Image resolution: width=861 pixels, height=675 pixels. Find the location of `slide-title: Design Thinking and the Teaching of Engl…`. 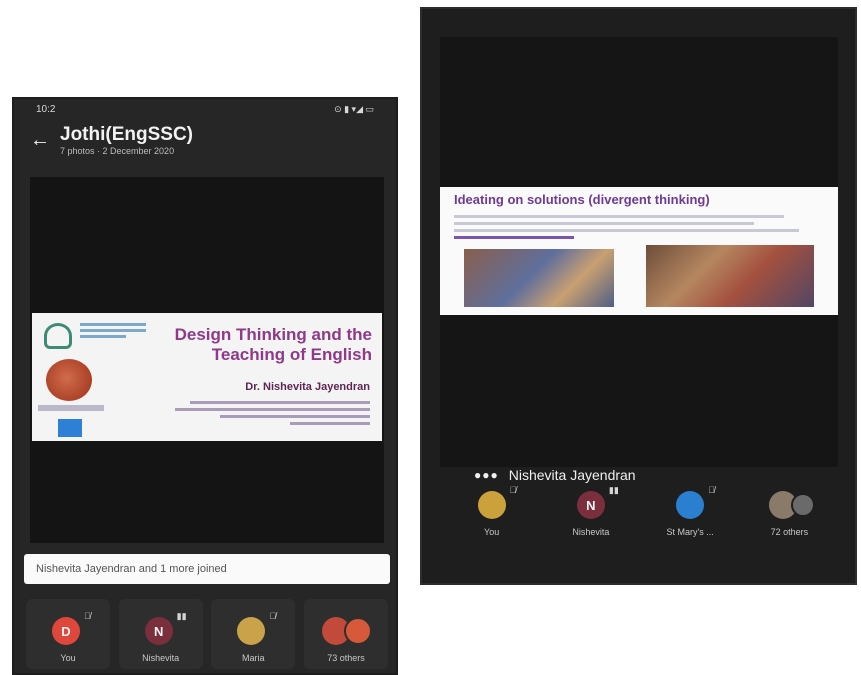

slide-title: Design Thinking and the Teaching of Engl… is located at coordinates (273, 344).